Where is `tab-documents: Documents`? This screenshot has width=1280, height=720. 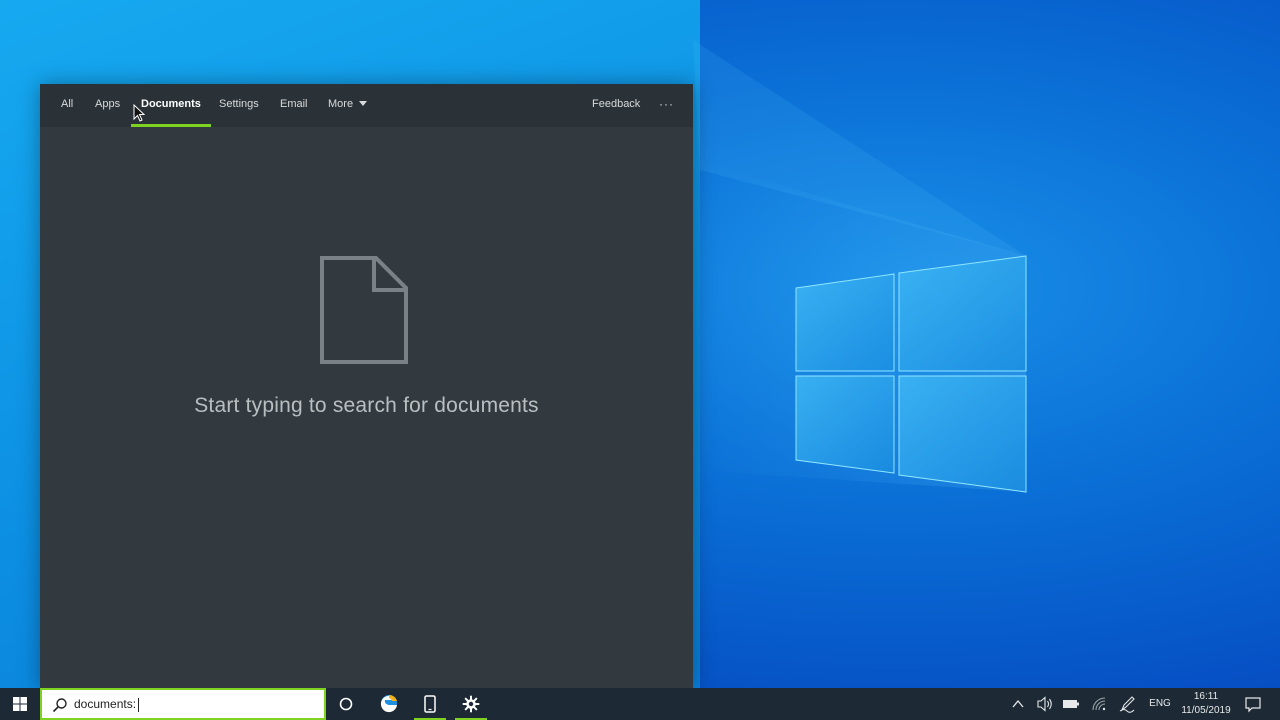 tab-documents: Documents is located at coordinates (171, 105).